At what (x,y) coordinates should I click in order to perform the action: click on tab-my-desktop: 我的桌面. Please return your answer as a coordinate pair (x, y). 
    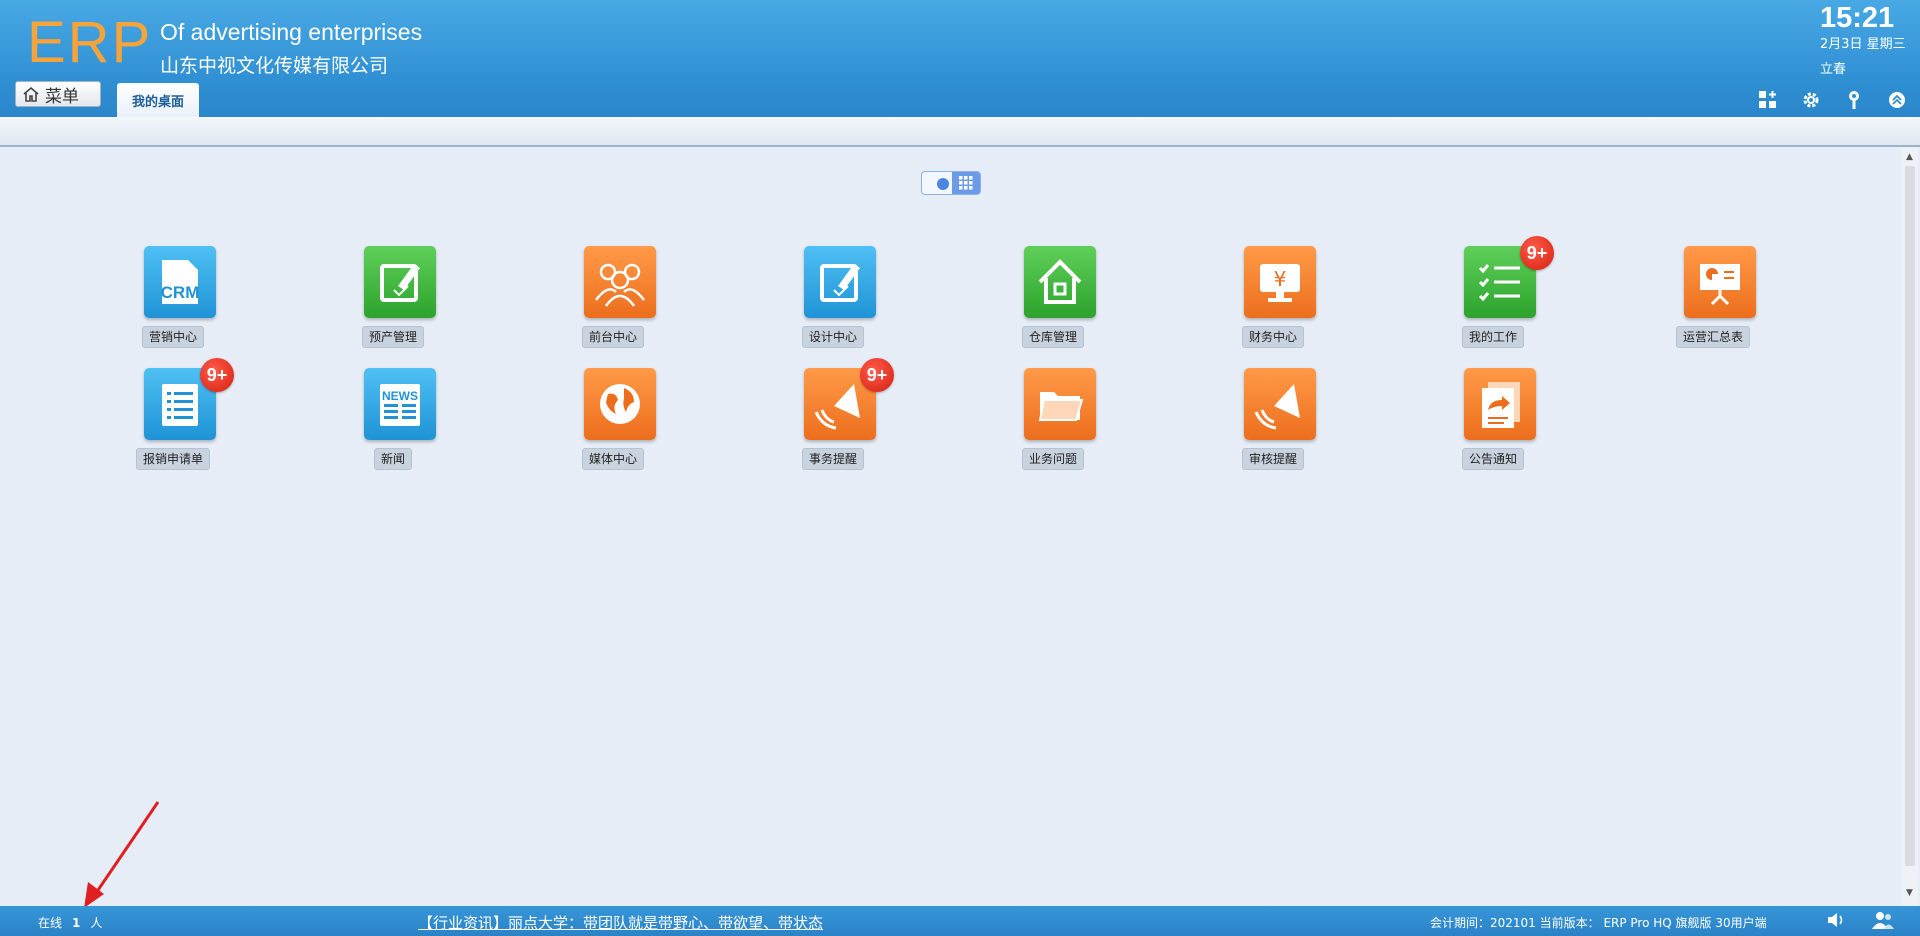
    Looking at the image, I should click on (158, 100).